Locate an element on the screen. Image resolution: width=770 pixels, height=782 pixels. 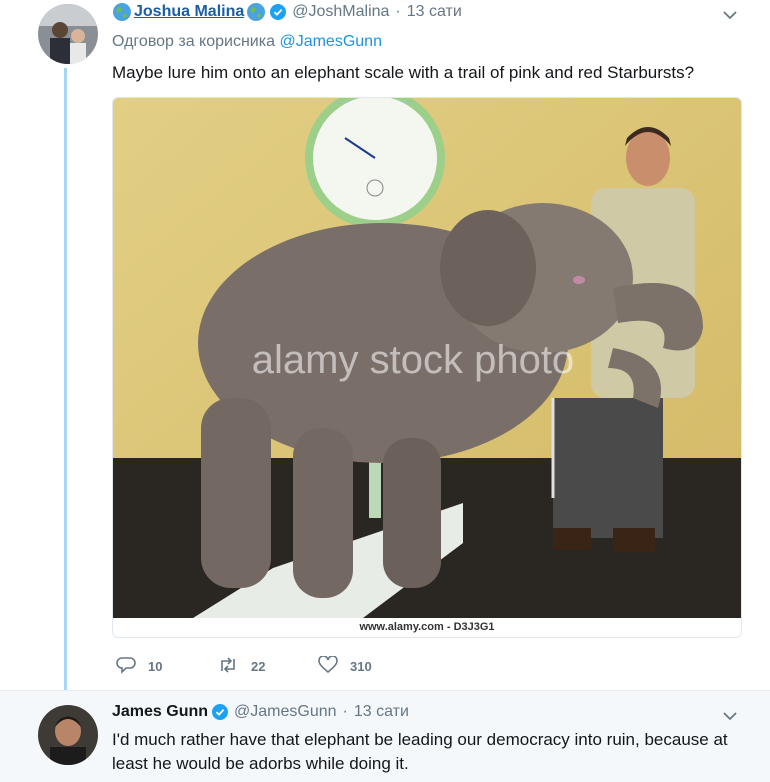
retweet-button: 22 is located at coordinates (267, 666).